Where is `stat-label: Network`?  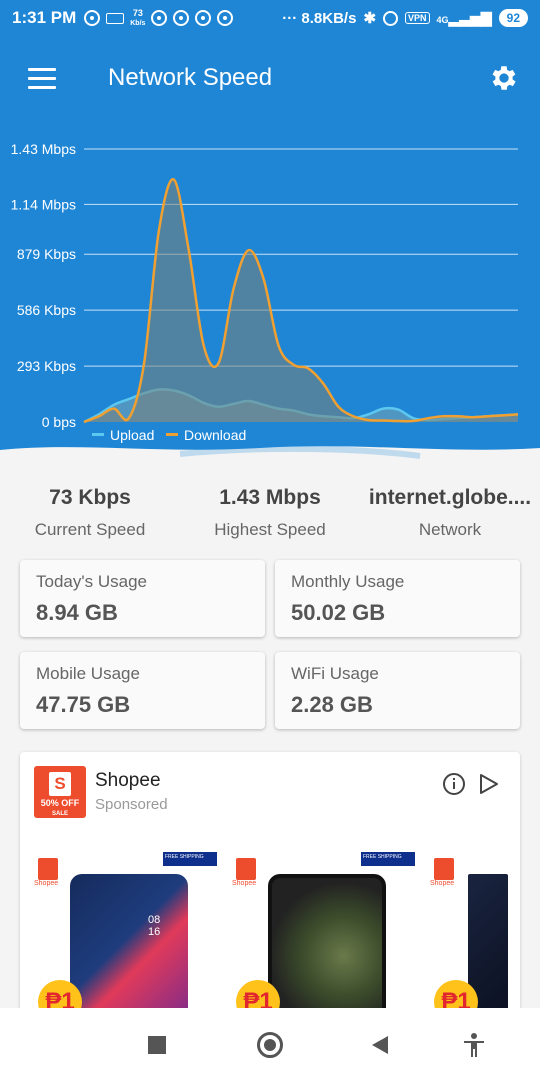 stat-label: Network is located at coordinates (450, 529).